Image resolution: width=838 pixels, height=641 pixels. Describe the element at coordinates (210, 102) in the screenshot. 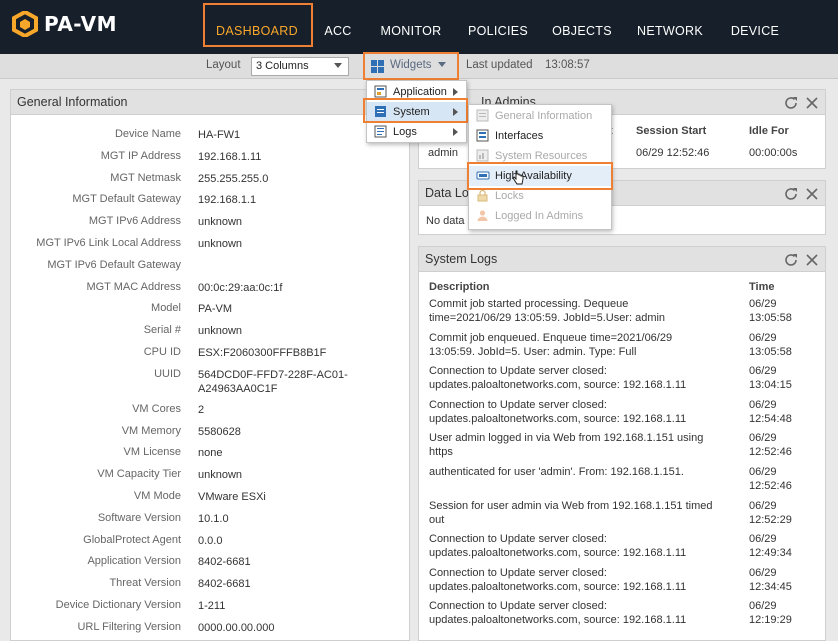

I see `panel-header: General Information` at that location.